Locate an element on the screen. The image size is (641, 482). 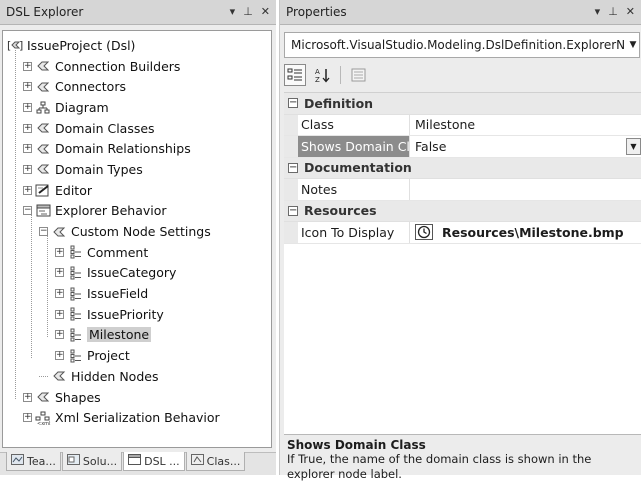
tree-item: + Milestone is located at coordinates (137, 335).